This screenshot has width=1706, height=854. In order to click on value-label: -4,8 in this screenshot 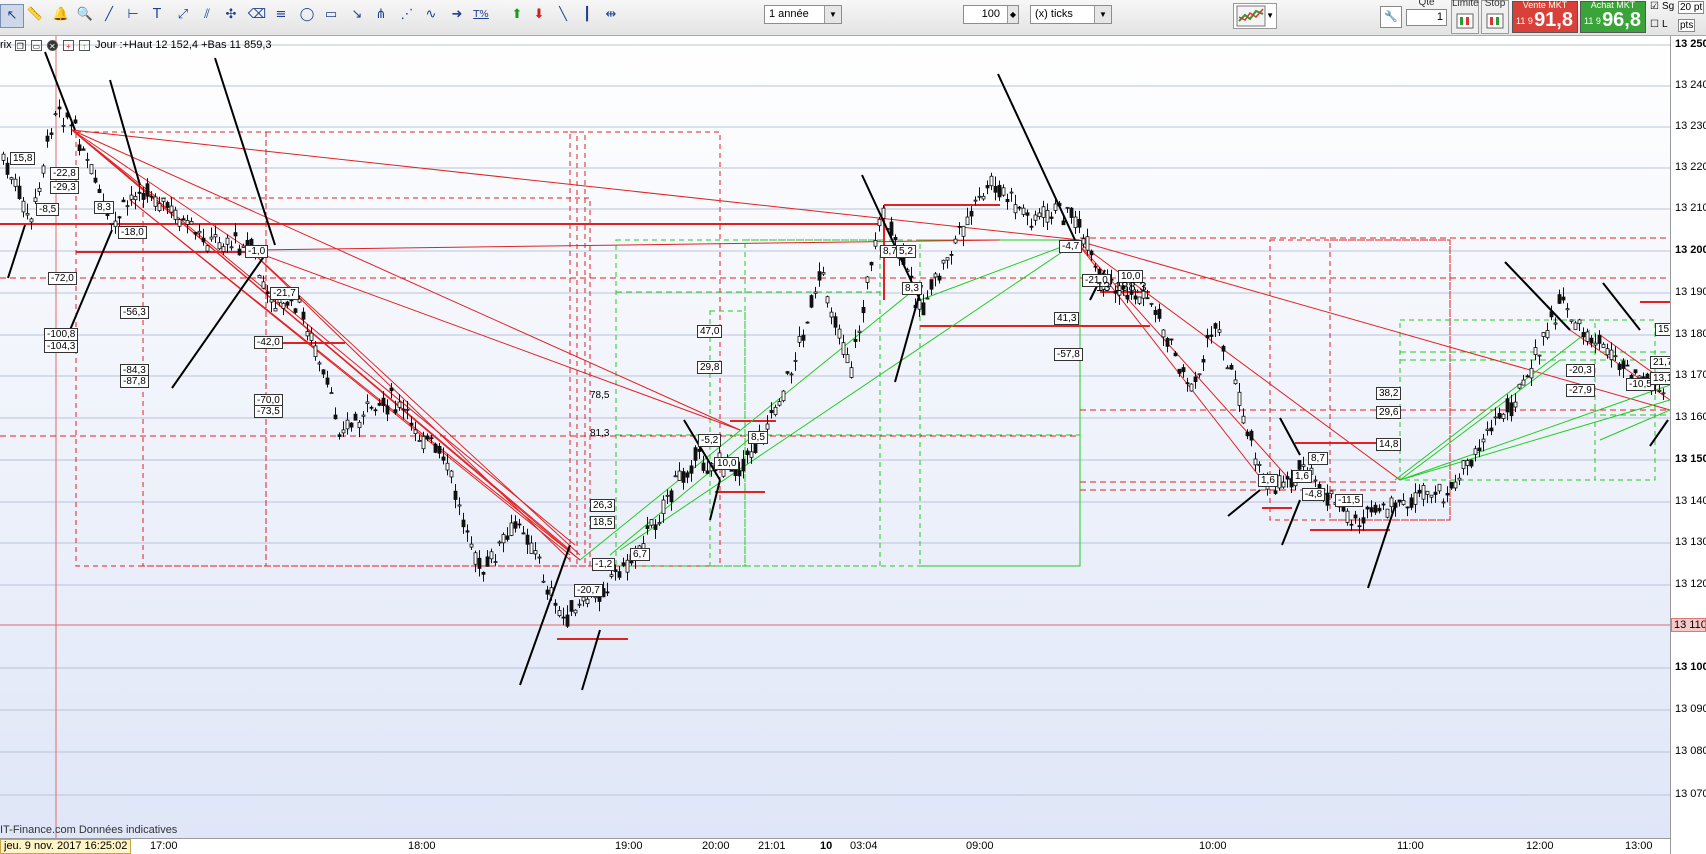, I will do `click(1314, 494)`.